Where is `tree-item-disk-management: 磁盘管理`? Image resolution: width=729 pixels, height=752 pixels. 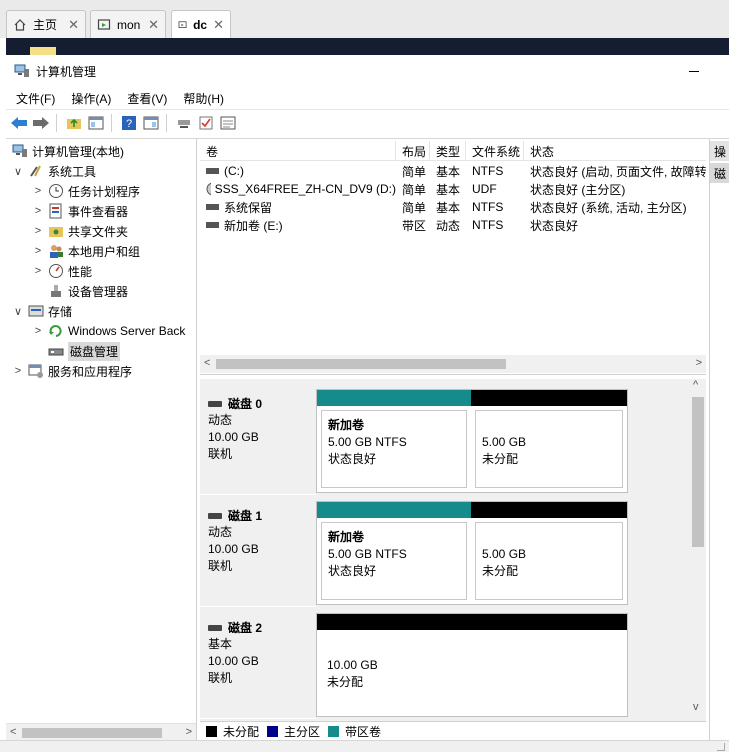
tree-item-disk-management: 磁盘管理 is located at coordinates (76, 351).